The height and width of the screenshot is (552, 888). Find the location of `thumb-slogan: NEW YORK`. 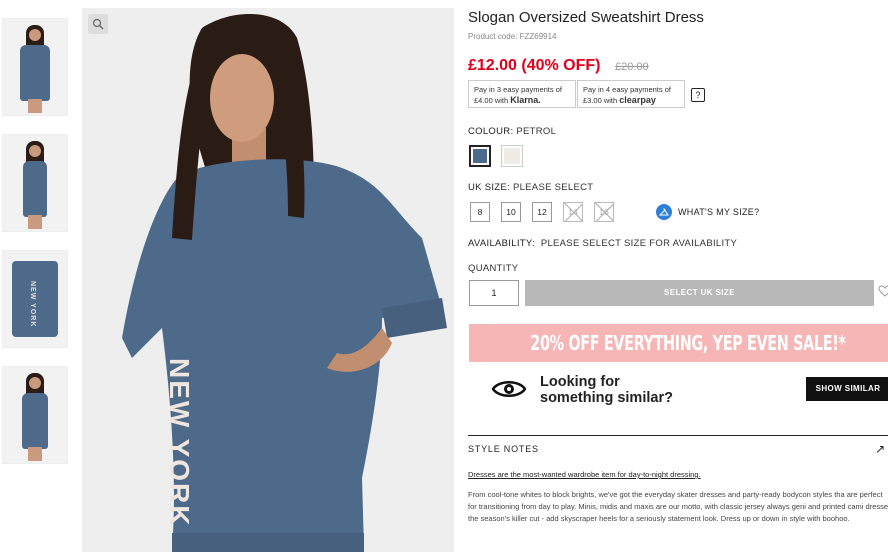

thumb-slogan: NEW YORK is located at coordinates (32, 304).